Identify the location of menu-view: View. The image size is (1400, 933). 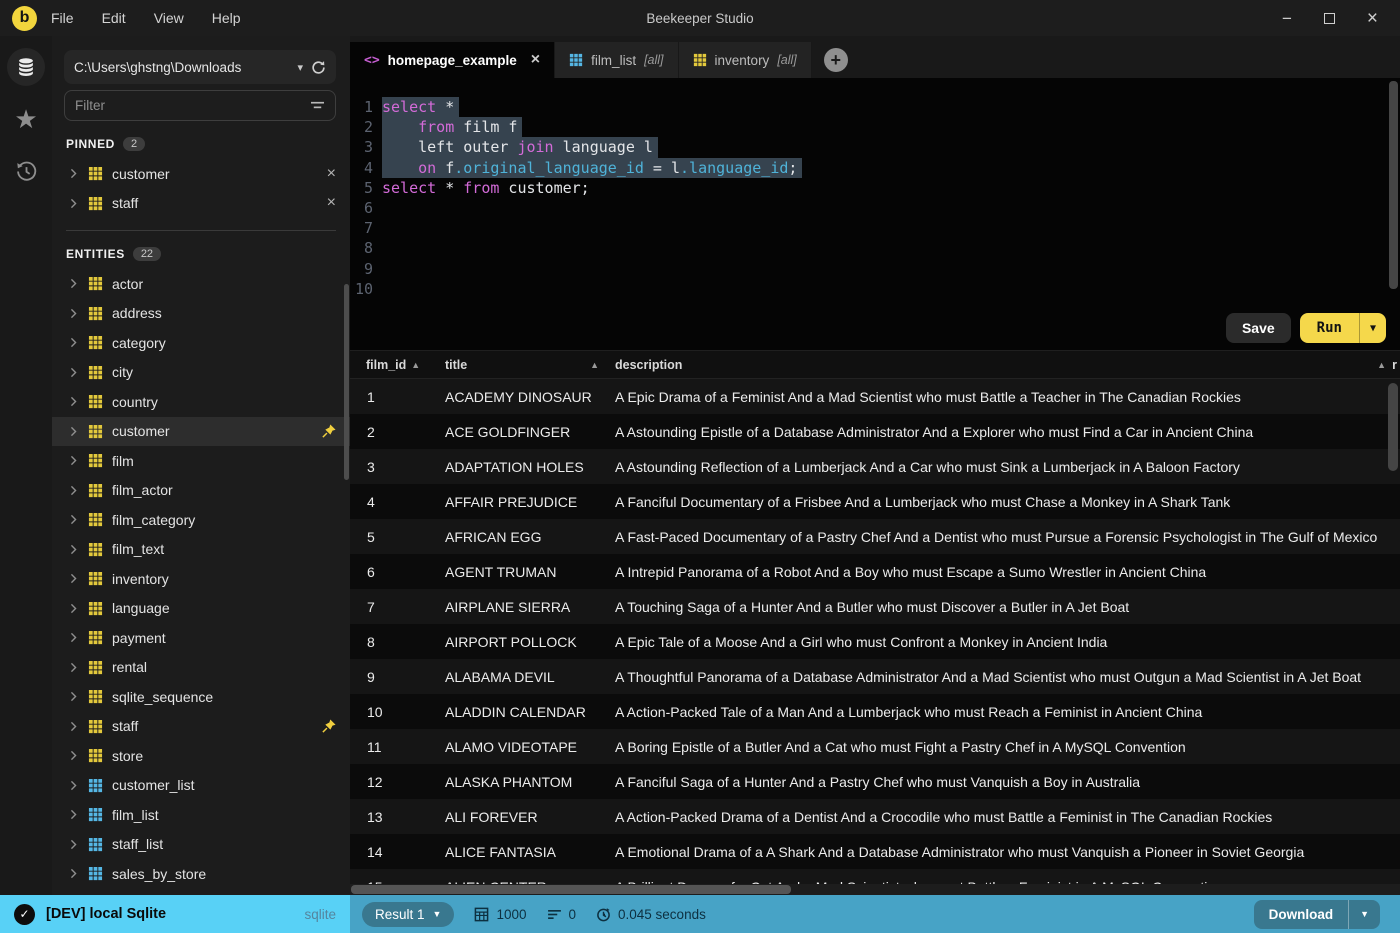
(169, 18).